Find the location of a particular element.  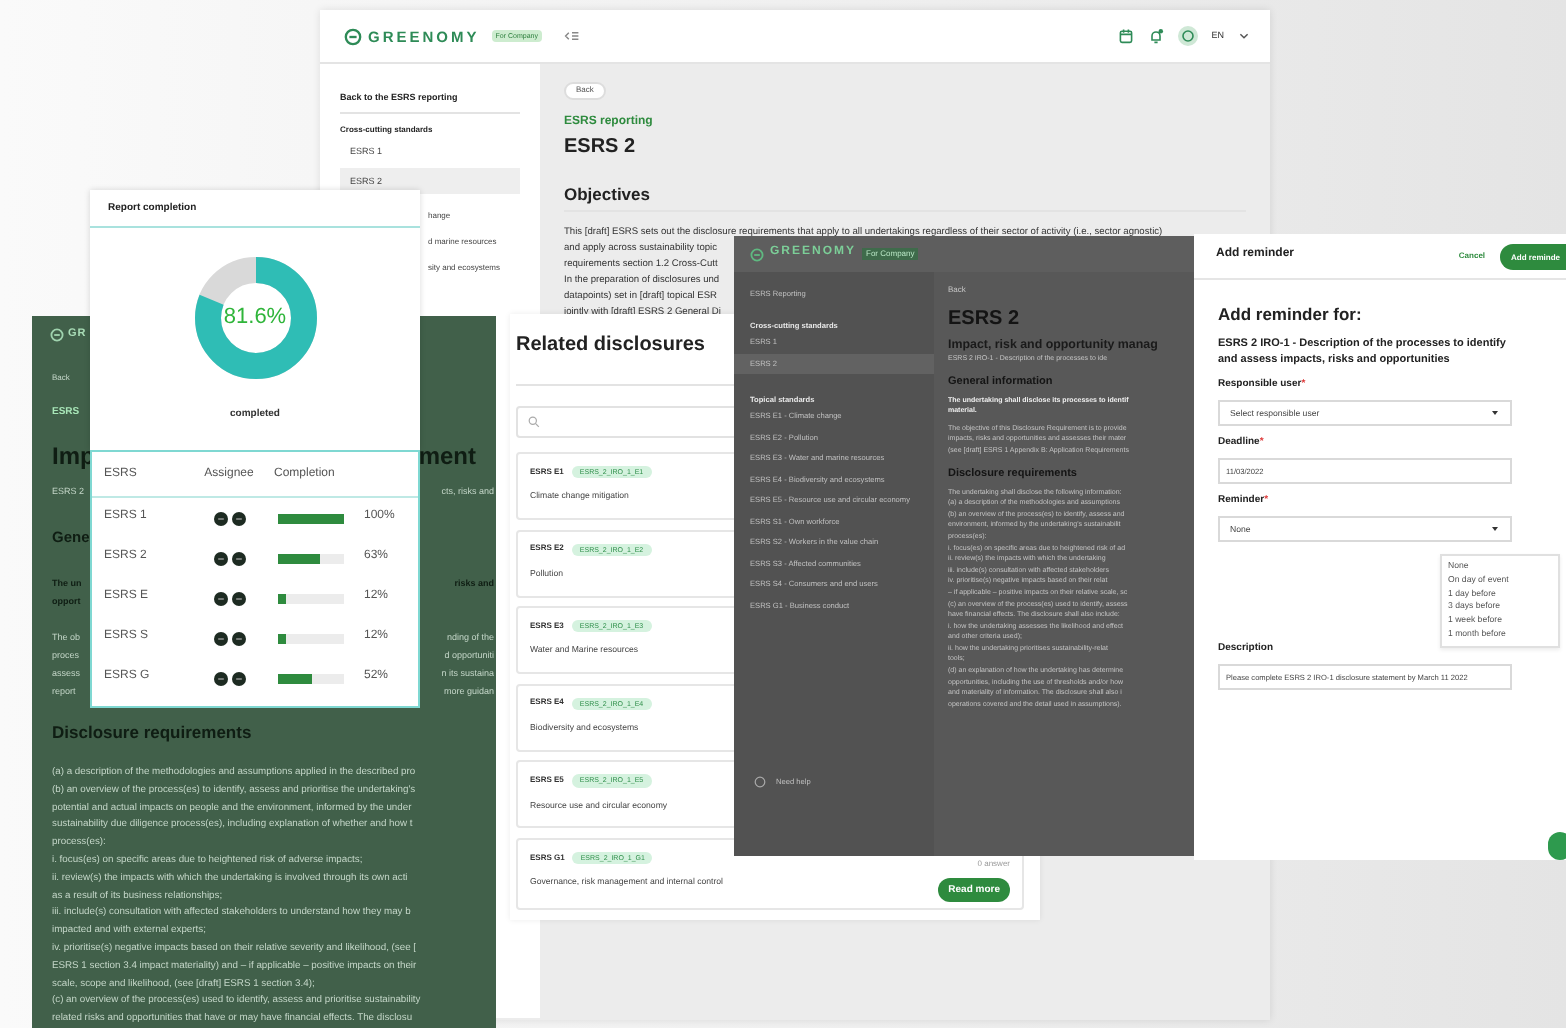

percentage-label: 81.6% is located at coordinates (255, 318).